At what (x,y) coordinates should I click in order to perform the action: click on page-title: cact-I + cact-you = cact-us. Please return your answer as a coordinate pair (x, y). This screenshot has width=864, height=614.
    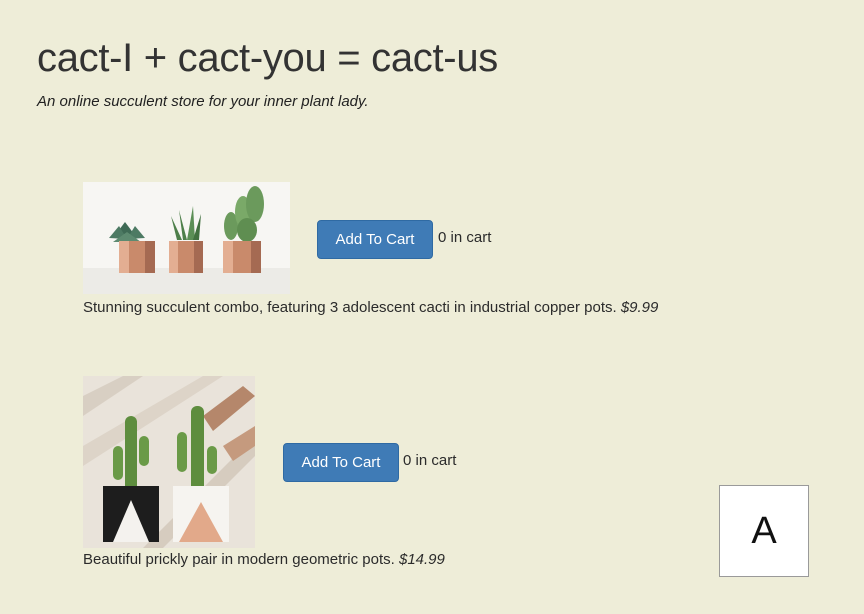
    Looking at the image, I should click on (267, 58).